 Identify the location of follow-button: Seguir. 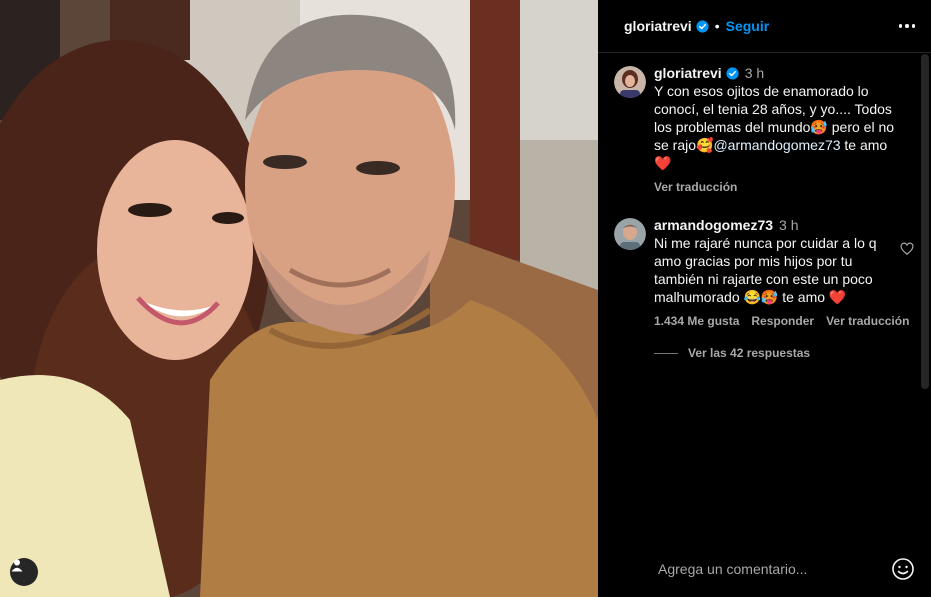
(748, 26).